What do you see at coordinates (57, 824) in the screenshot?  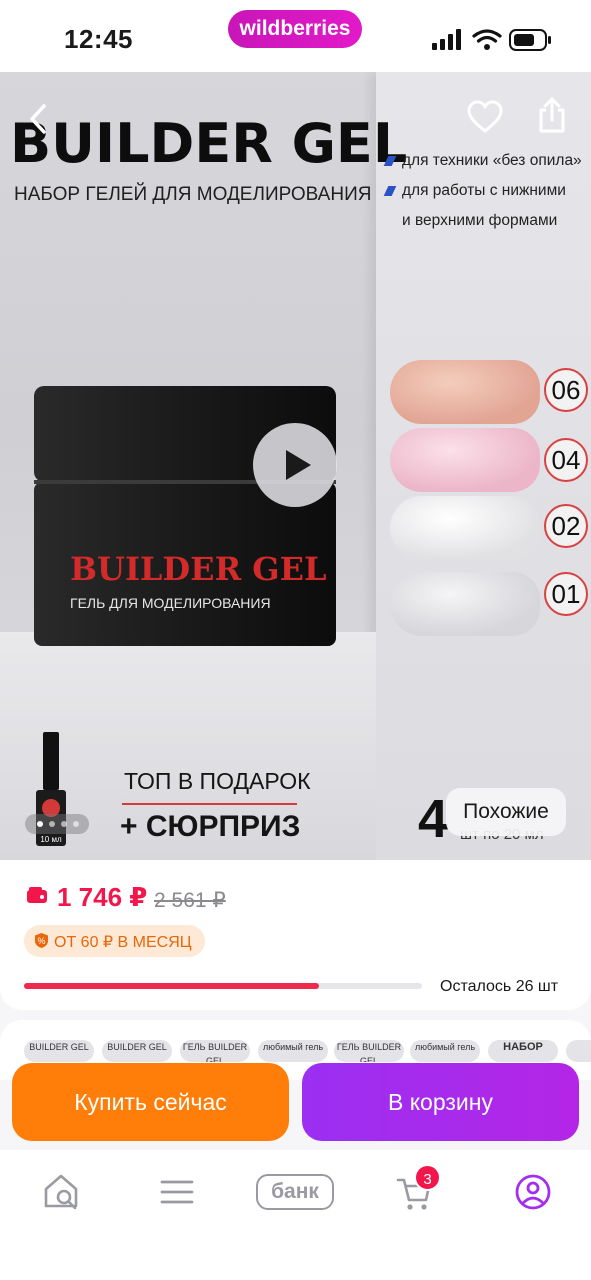 I see `gallery-pagination` at bounding box center [57, 824].